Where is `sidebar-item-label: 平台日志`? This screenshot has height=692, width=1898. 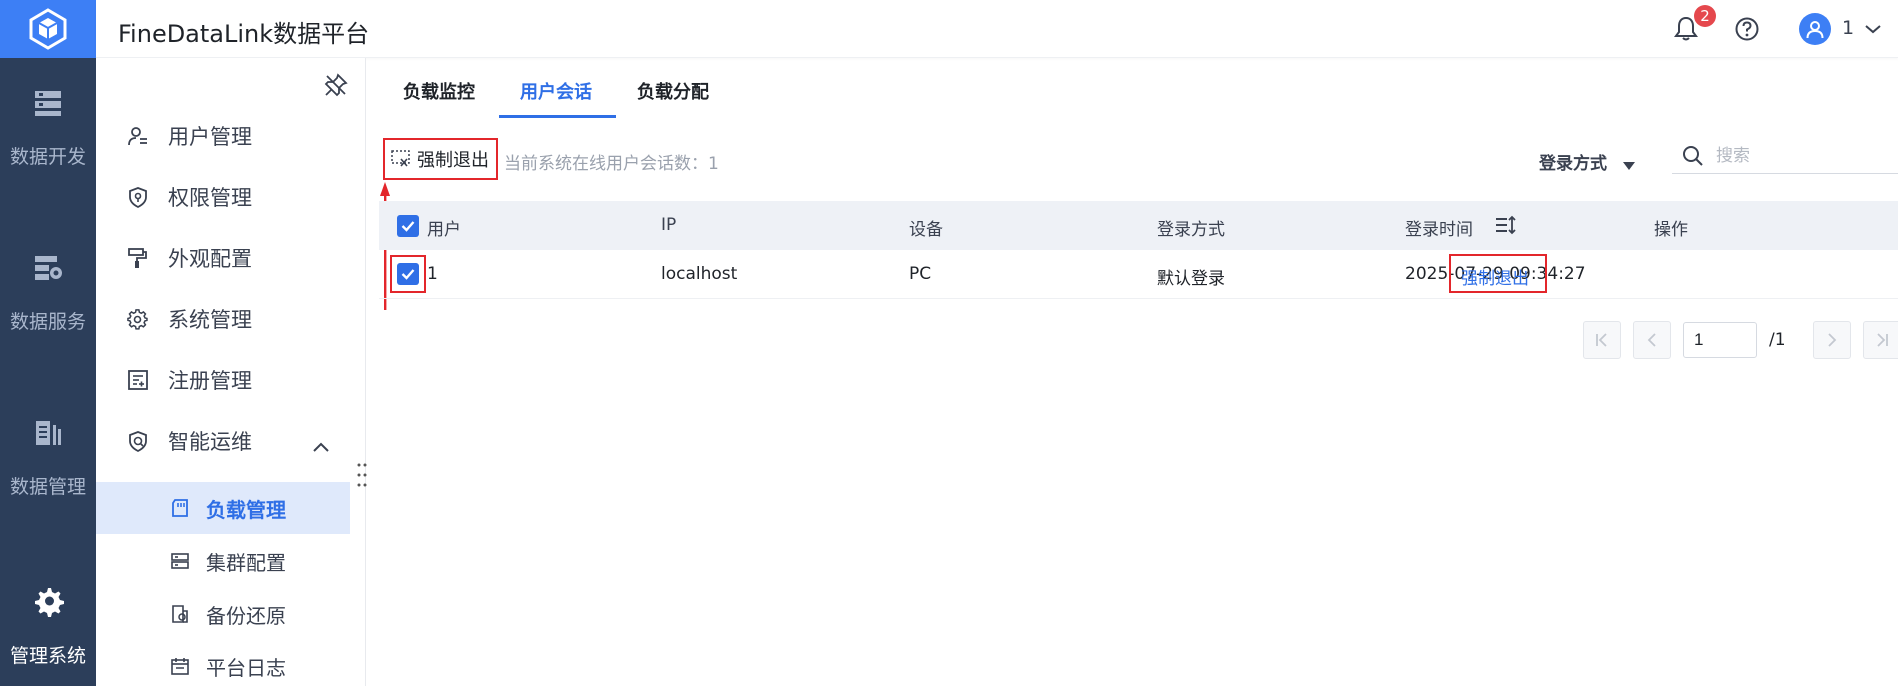
sidebar-item-label: 平台日志 is located at coordinates (246, 667).